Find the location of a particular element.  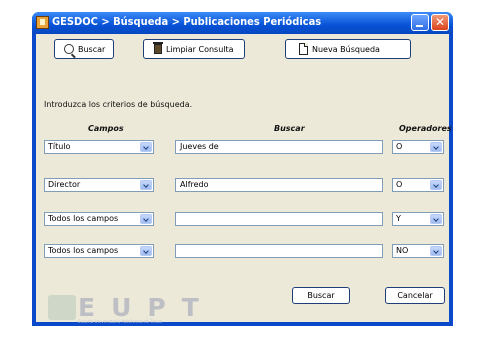

fields-column-header: Campos is located at coordinates (106, 128).